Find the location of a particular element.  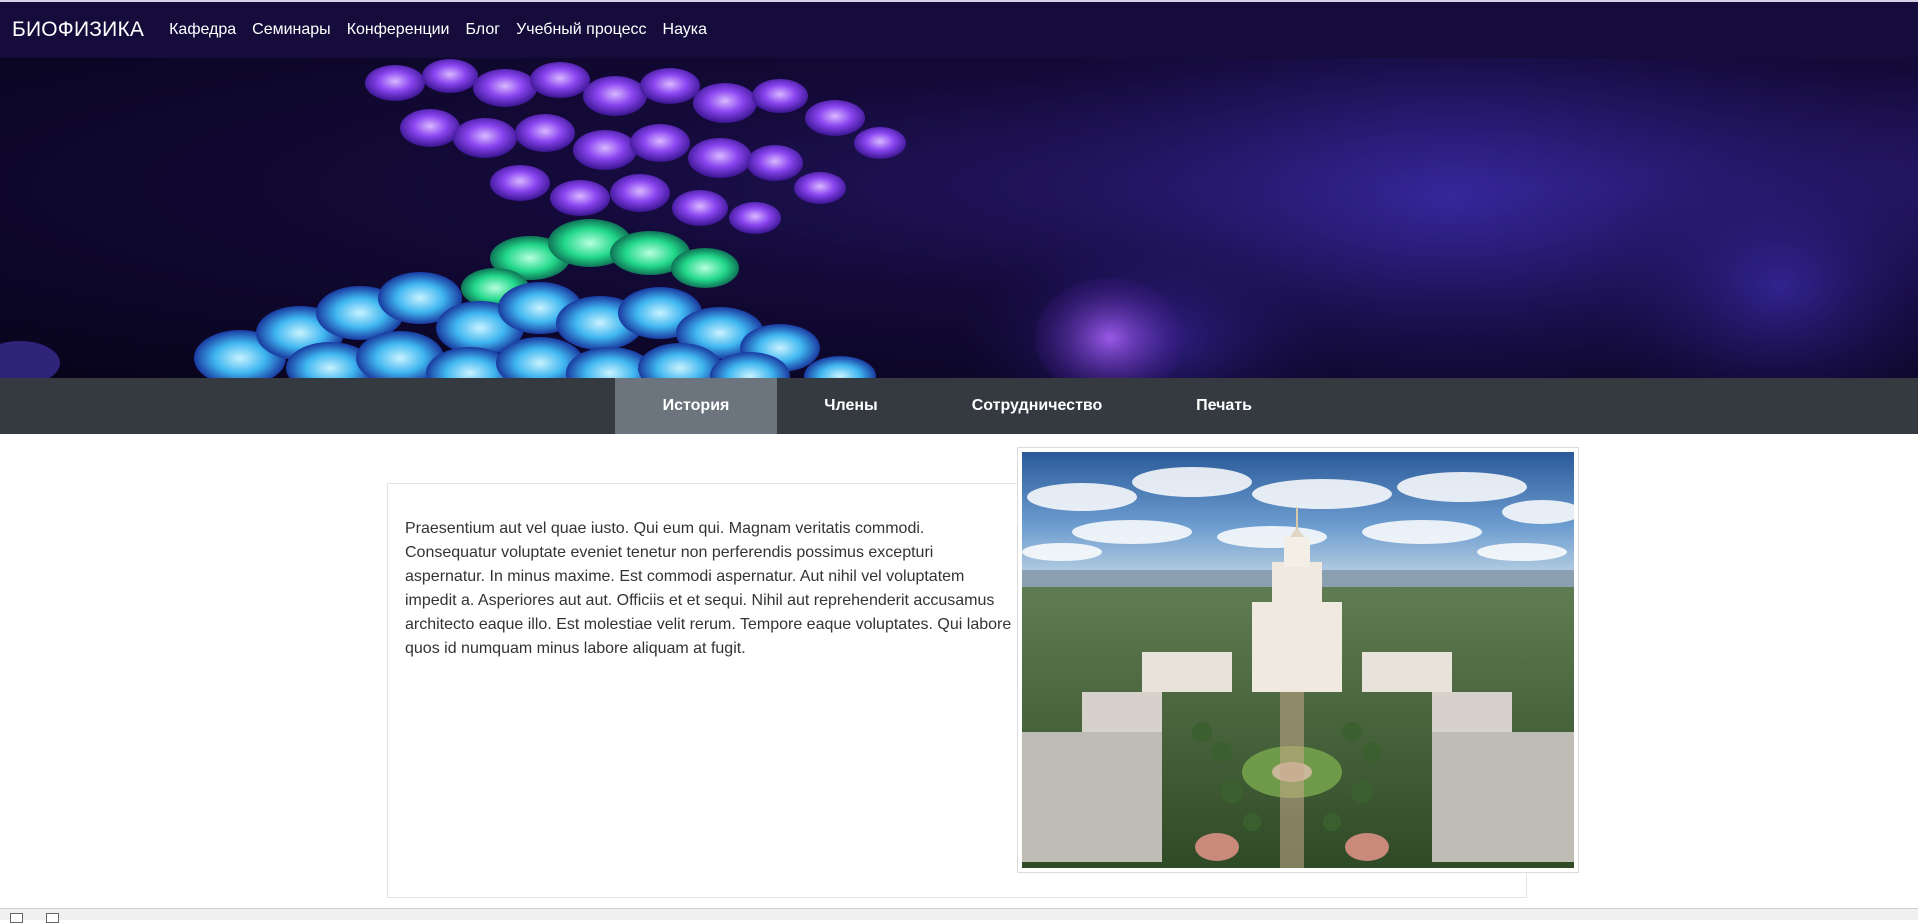

nav-link-science: Наука is located at coordinates (685, 30).